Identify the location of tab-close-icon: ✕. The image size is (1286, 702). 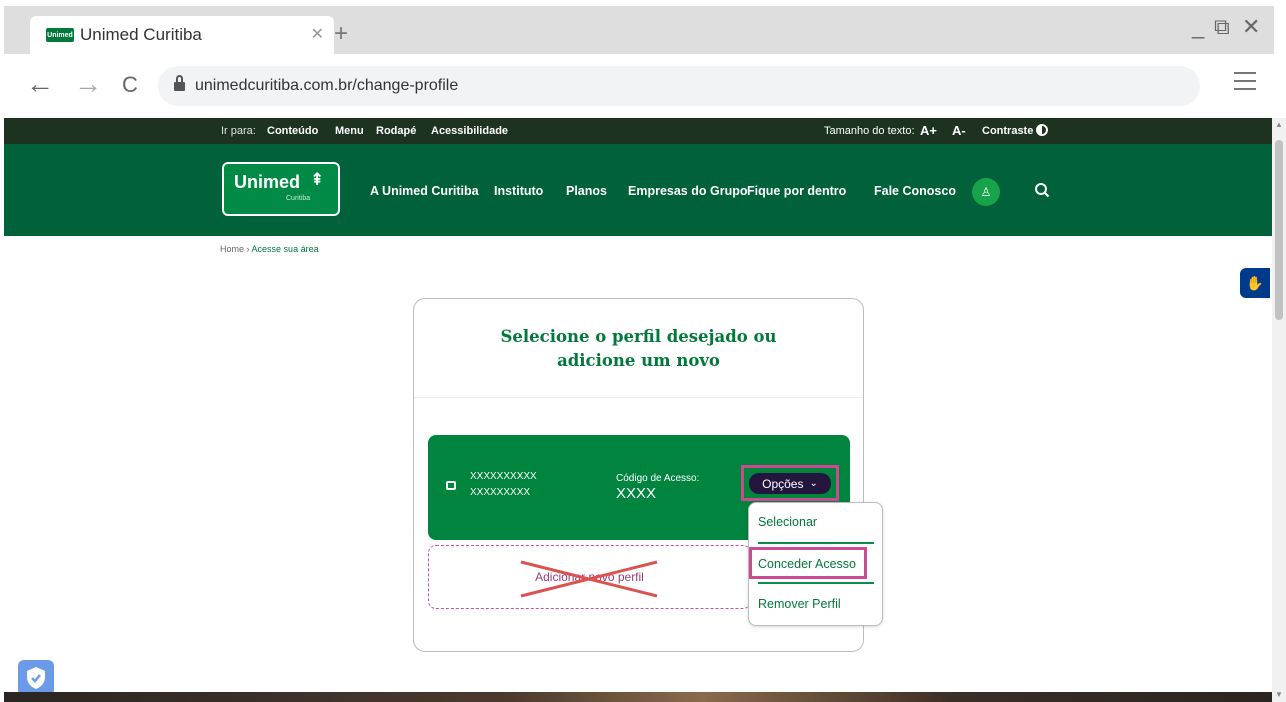
(317, 34).